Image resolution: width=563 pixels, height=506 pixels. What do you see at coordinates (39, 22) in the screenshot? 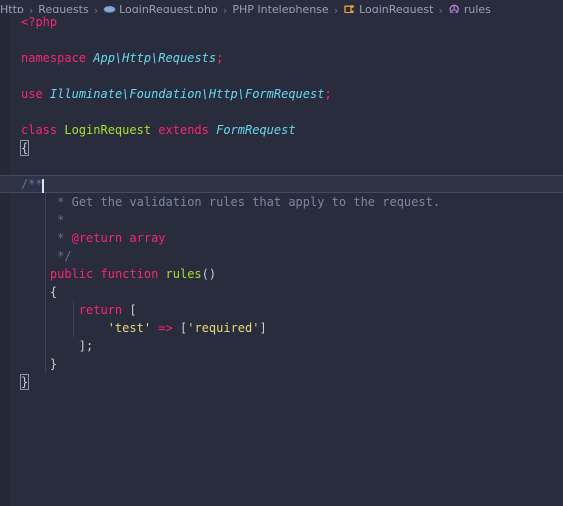
I see `token-php-open: <?php` at bounding box center [39, 22].